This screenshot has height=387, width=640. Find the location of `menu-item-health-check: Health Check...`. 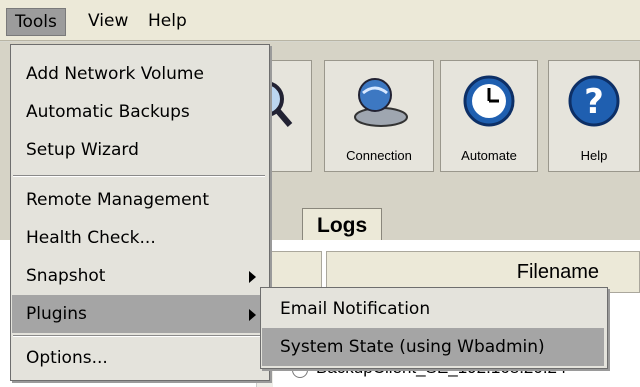

menu-item-health-check: Health Check... is located at coordinates (140, 238).